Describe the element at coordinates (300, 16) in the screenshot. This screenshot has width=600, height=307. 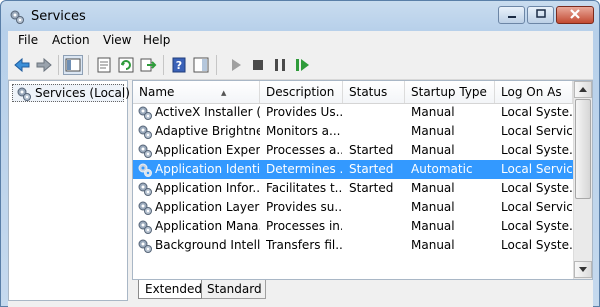
I see `title-bar: Services` at that location.